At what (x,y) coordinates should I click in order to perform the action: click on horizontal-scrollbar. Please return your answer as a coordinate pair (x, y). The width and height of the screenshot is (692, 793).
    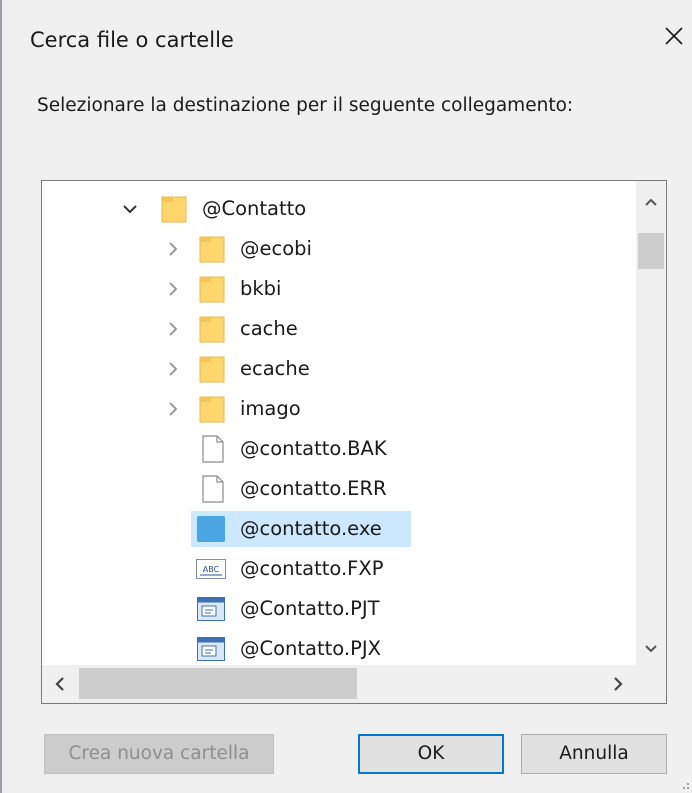
    Looking at the image, I should click on (339, 684).